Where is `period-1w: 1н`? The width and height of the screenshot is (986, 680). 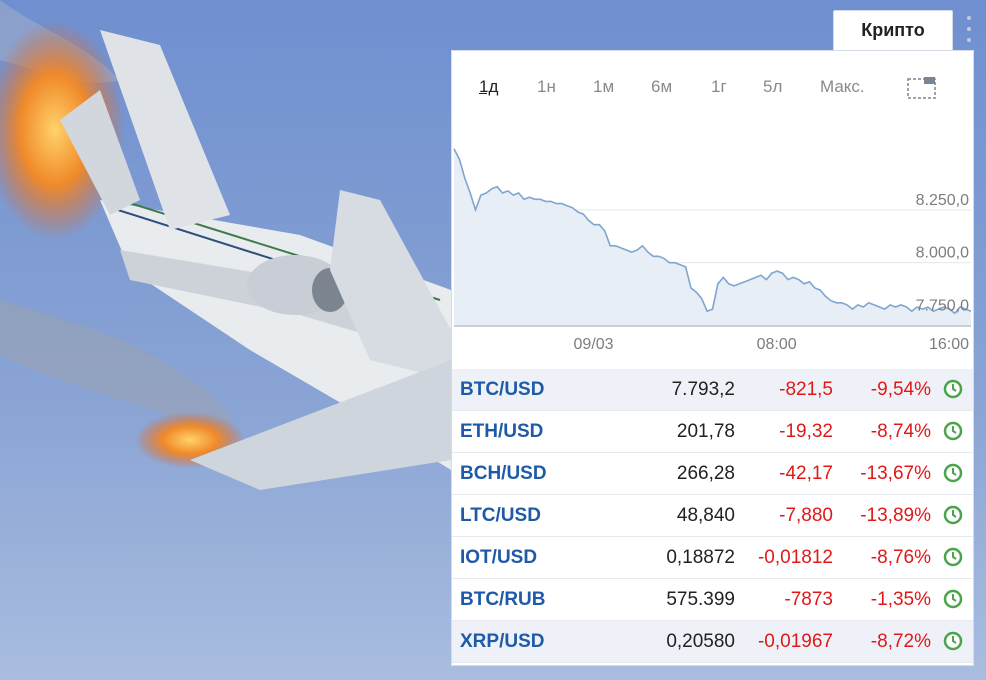 period-1w: 1н is located at coordinates (546, 87).